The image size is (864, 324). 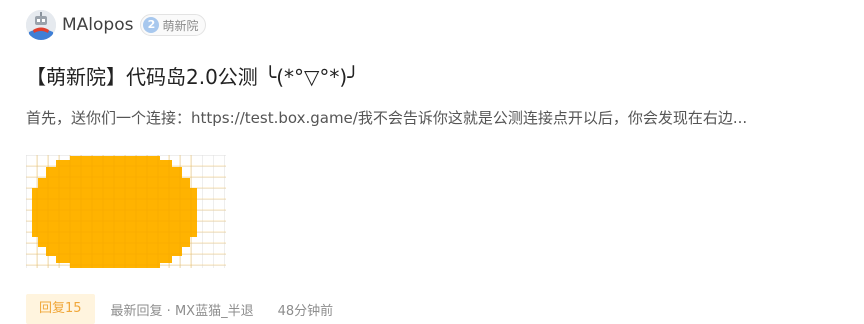 I want to click on post-time: 48分钟前, so click(x=305, y=311).